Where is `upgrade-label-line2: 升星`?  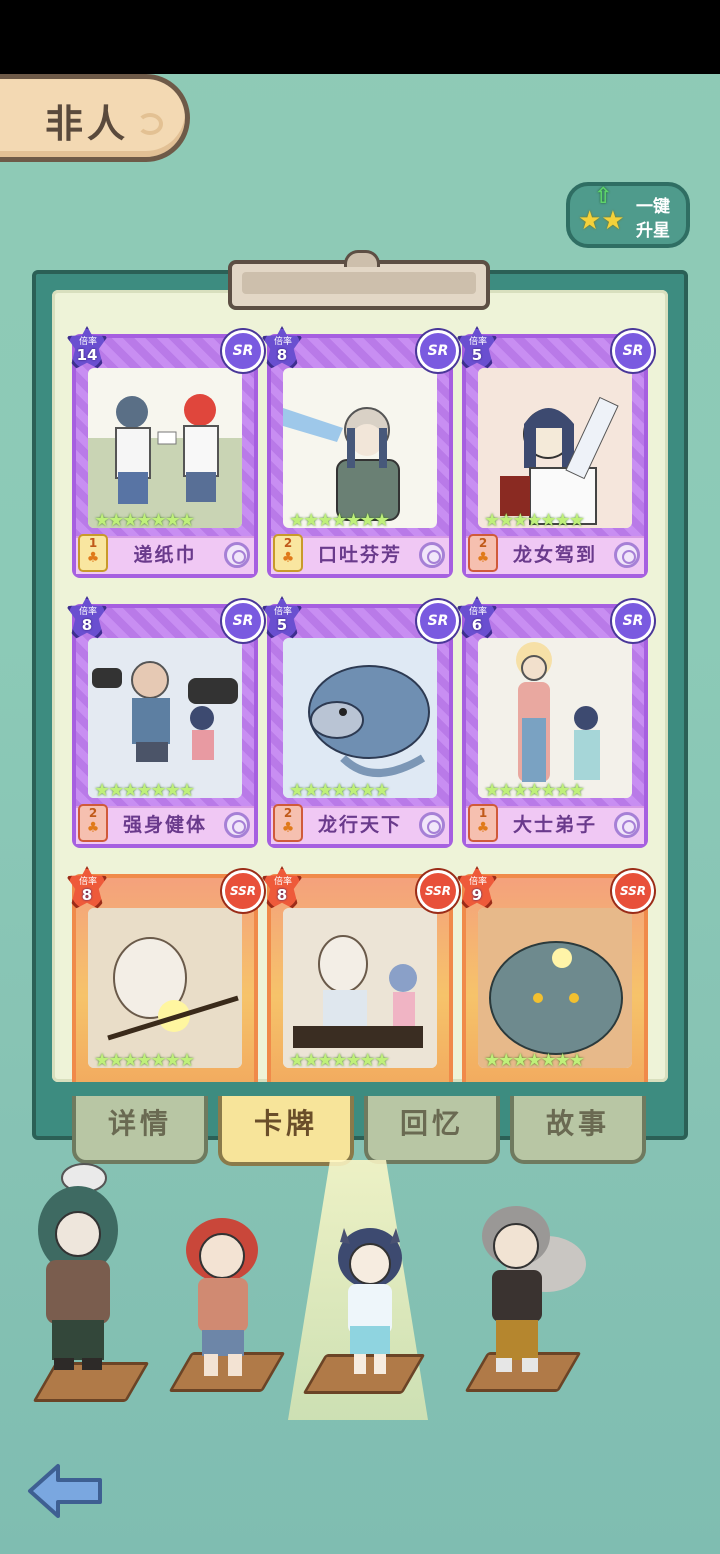
upgrade-label-line2: 升星 is located at coordinates (653, 231).